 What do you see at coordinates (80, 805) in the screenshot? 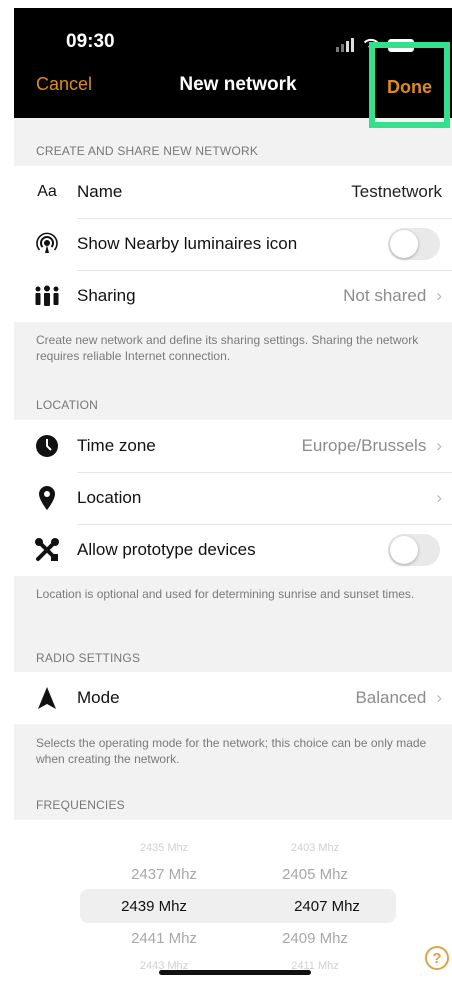
I see `section-header-frequencies: FREQUENCIES` at bounding box center [80, 805].